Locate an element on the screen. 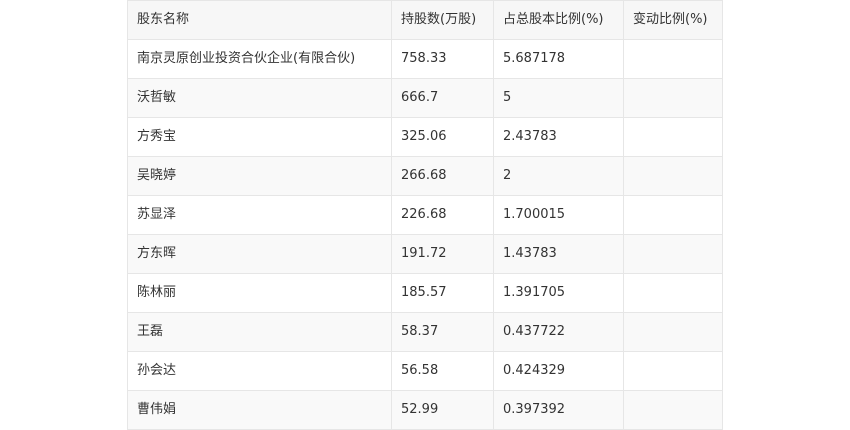 The height and width of the screenshot is (430, 850). header-change-ratio: 变动比例(%) is located at coordinates (673, 20).